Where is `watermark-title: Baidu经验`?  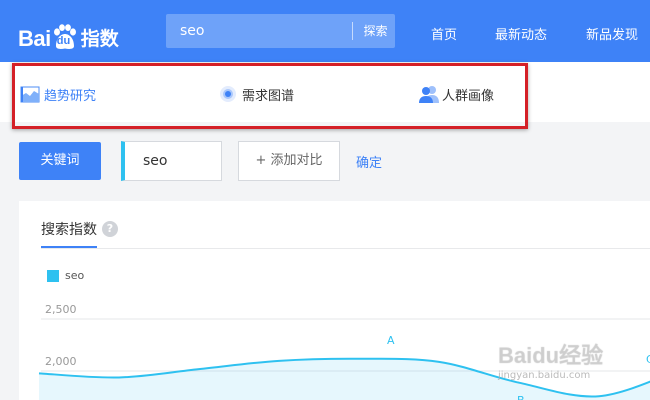
watermark-title: Baidu经验 is located at coordinates (551, 355).